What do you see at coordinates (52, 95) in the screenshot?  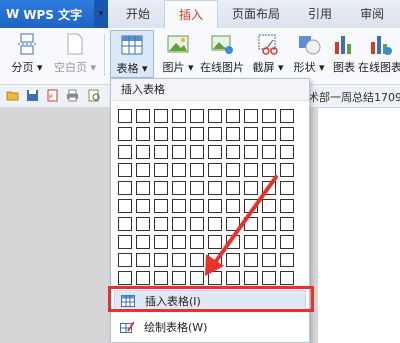 I see `export-pdf-icon: P` at bounding box center [52, 95].